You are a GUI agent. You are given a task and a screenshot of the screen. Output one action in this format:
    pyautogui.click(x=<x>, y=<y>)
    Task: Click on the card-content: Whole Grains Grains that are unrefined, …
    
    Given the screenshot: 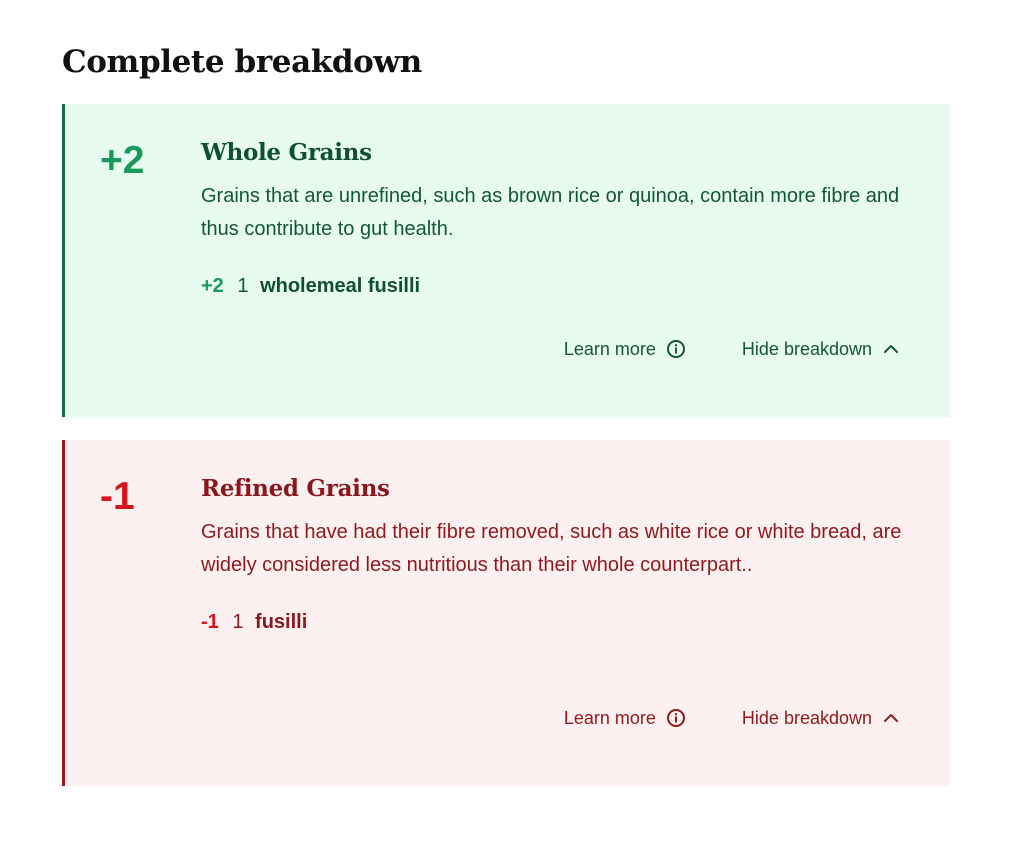 What is the action you would take?
    pyautogui.click(x=555, y=219)
    